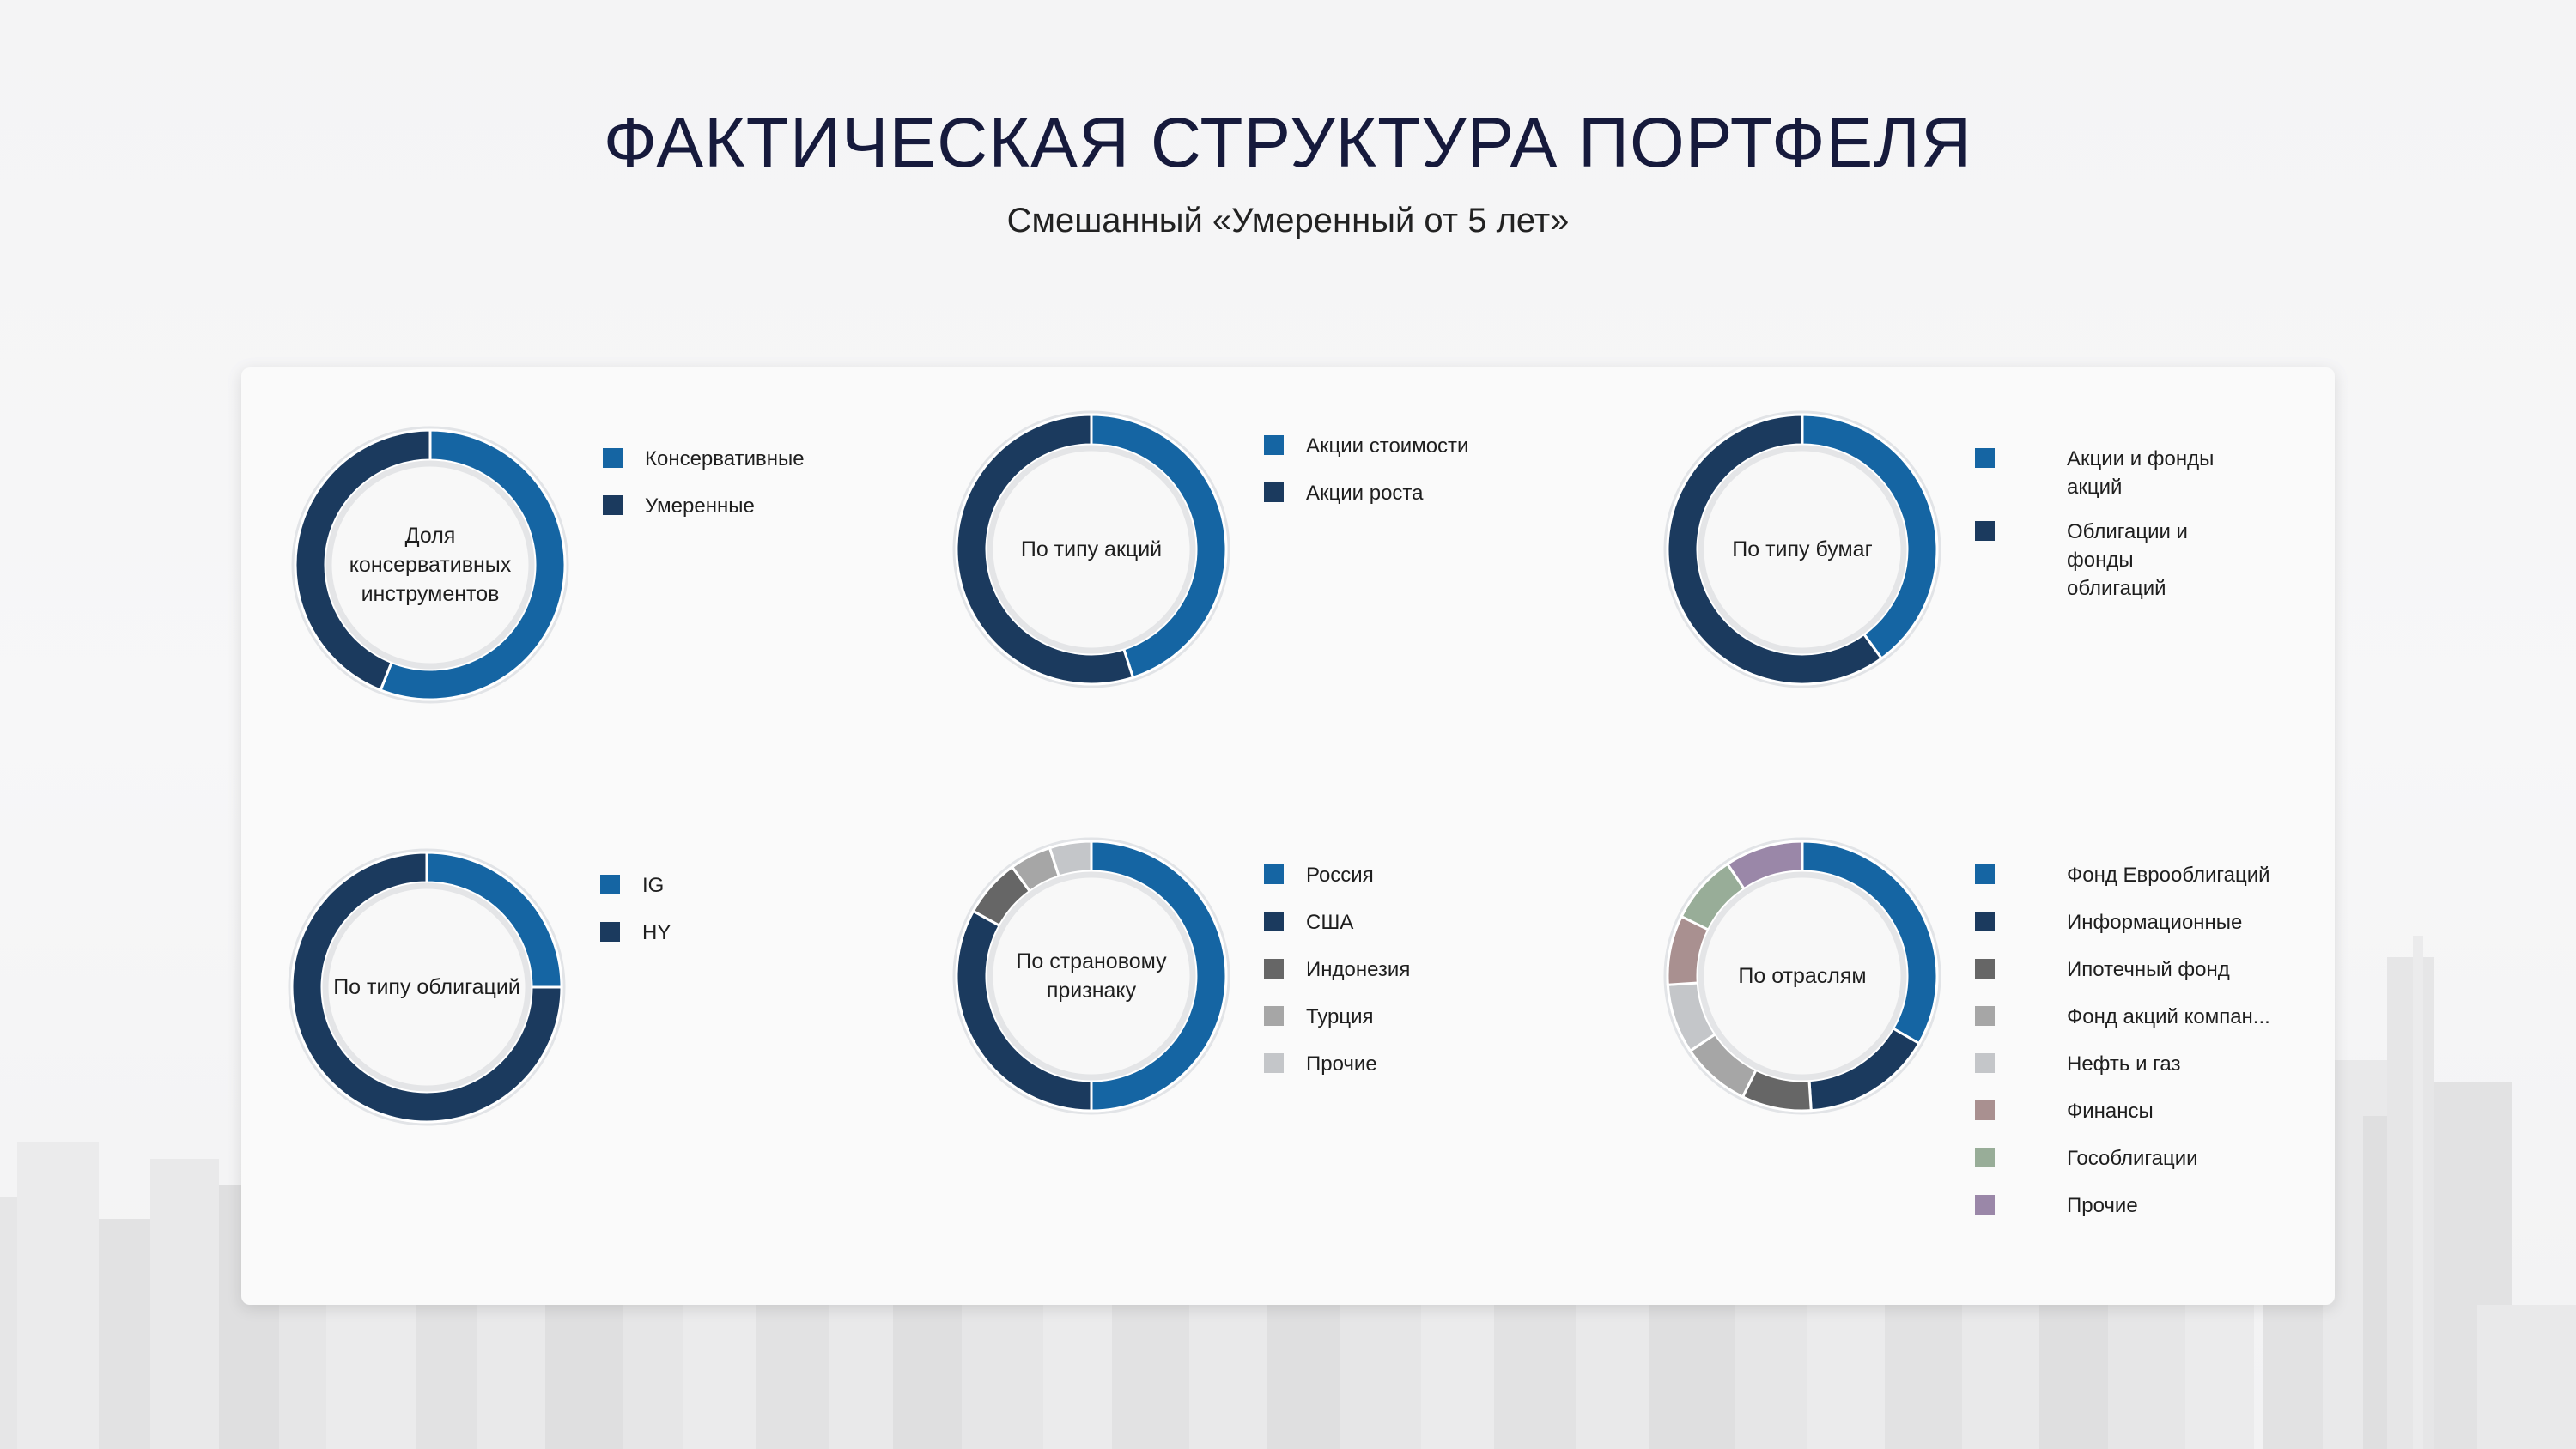  What do you see at coordinates (1358, 969) in the screenshot?
I see `legend-label: Индонезия` at bounding box center [1358, 969].